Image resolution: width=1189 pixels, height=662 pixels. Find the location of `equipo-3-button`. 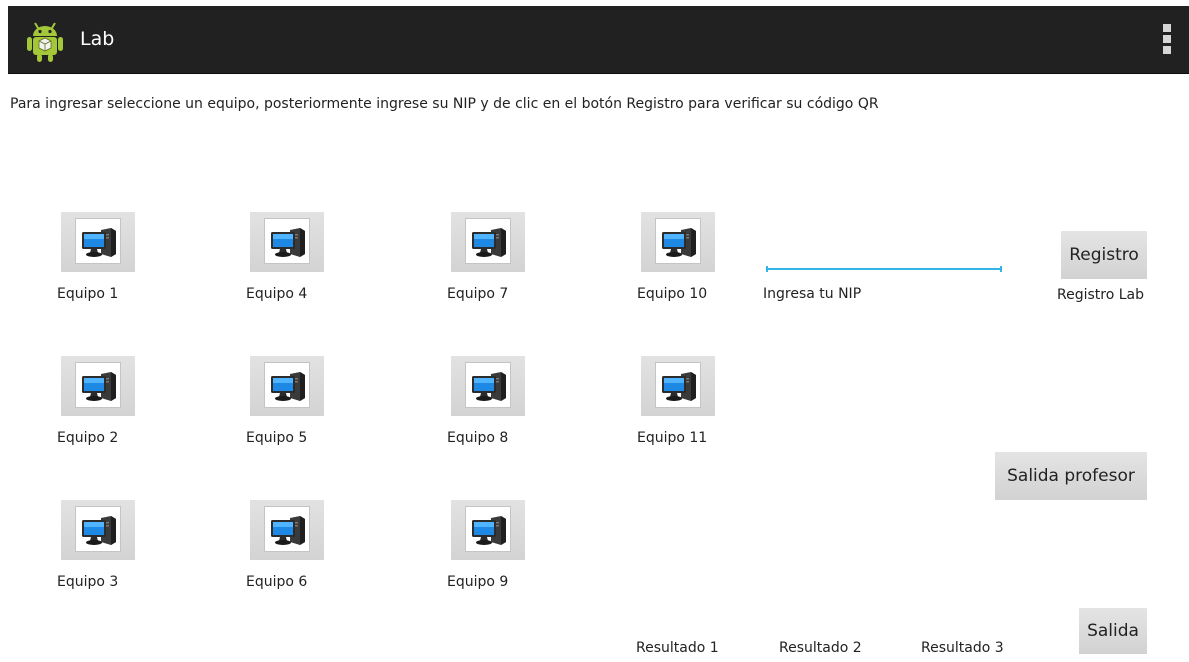

equipo-3-button is located at coordinates (98, 530).